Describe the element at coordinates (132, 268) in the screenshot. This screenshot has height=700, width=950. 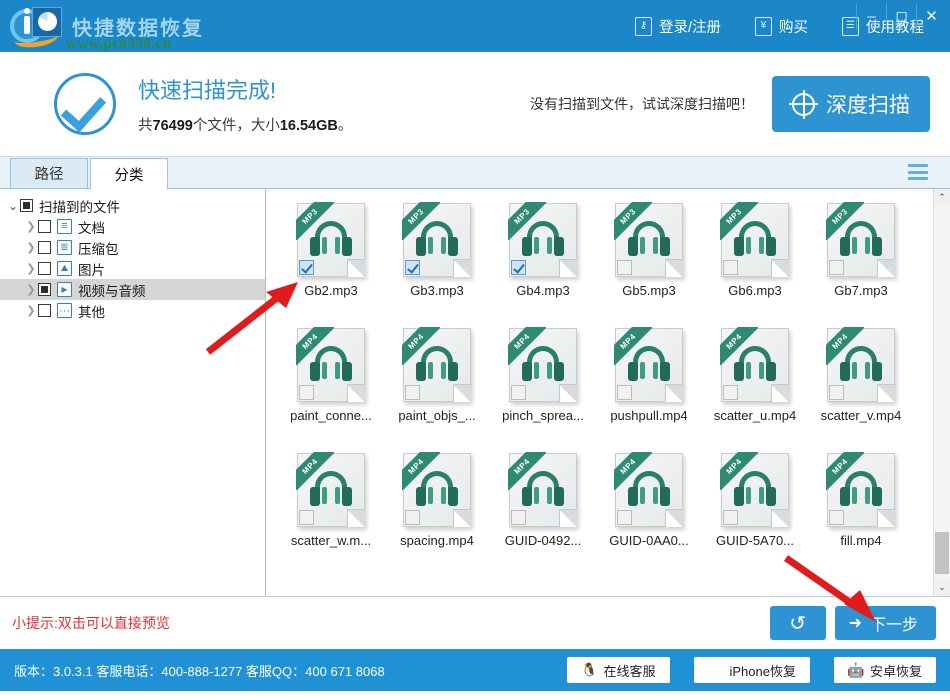
I see `tree-item-images: ❯ 图片` at that location.